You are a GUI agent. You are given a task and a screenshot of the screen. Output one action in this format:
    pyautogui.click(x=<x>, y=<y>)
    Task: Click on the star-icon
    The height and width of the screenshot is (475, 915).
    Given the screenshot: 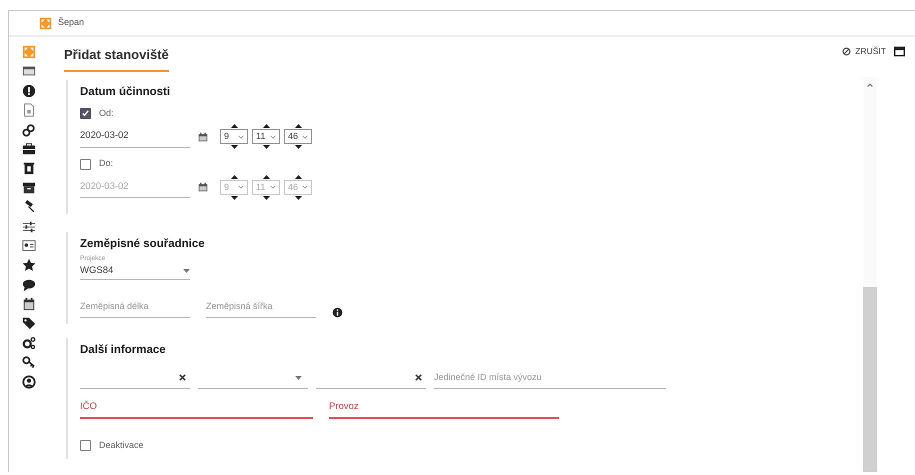 What is the action you would take?
    pyautogui.click(x=29, y=265)
    